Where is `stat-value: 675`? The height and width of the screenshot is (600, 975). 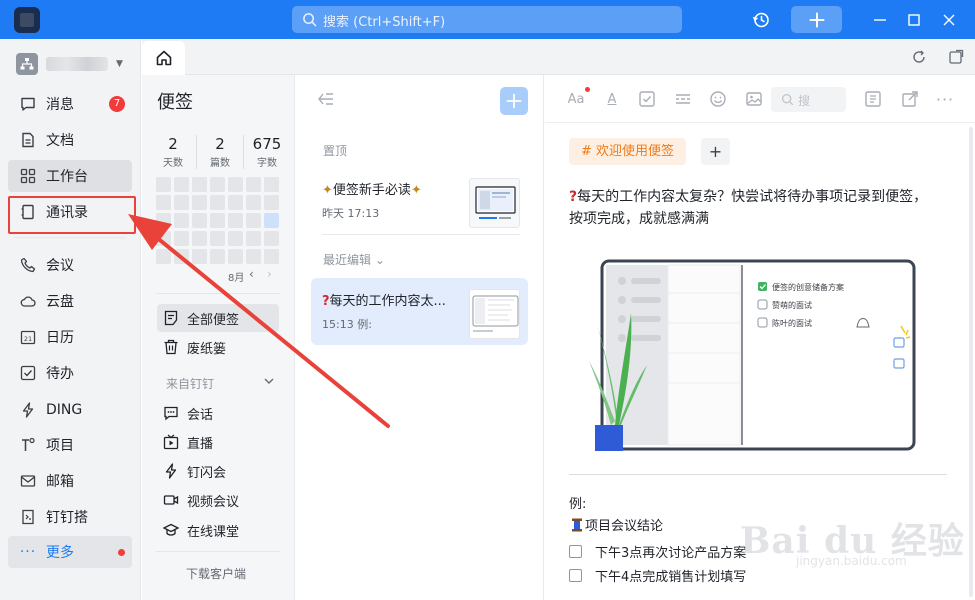 stat-value: 675 is located at coordinates (267, 144).